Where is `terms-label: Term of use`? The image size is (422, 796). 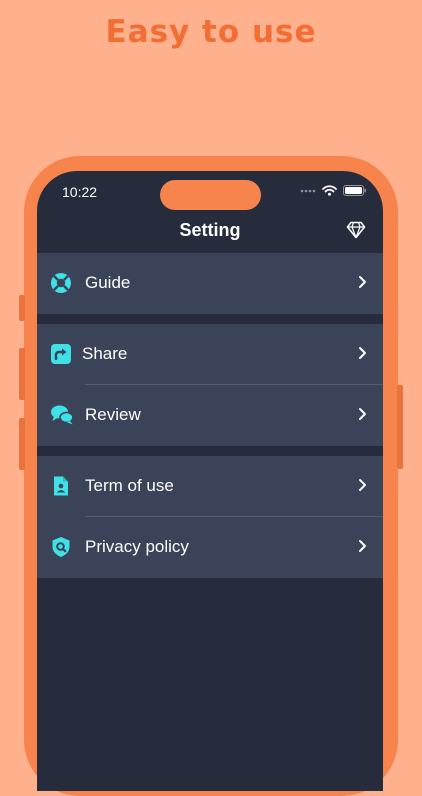
terms-label: Term of use is located at coordinates (129, 485).